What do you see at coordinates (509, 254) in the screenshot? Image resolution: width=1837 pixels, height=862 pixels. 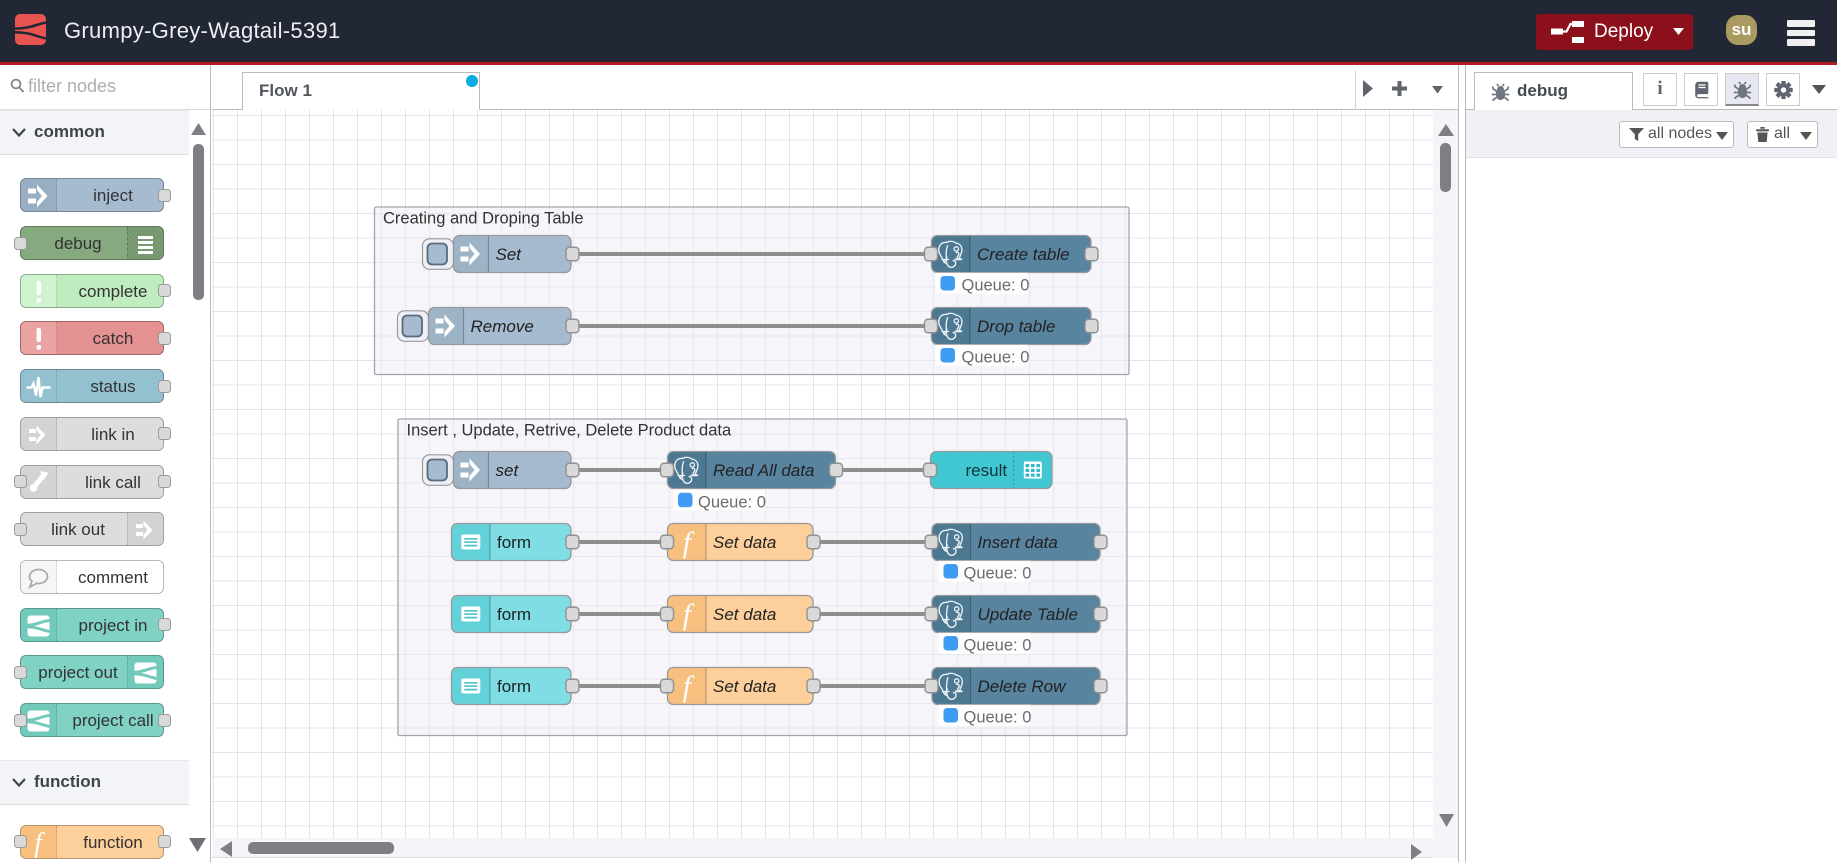 I see `svg-text: Set` at bounding box center [509, 254].